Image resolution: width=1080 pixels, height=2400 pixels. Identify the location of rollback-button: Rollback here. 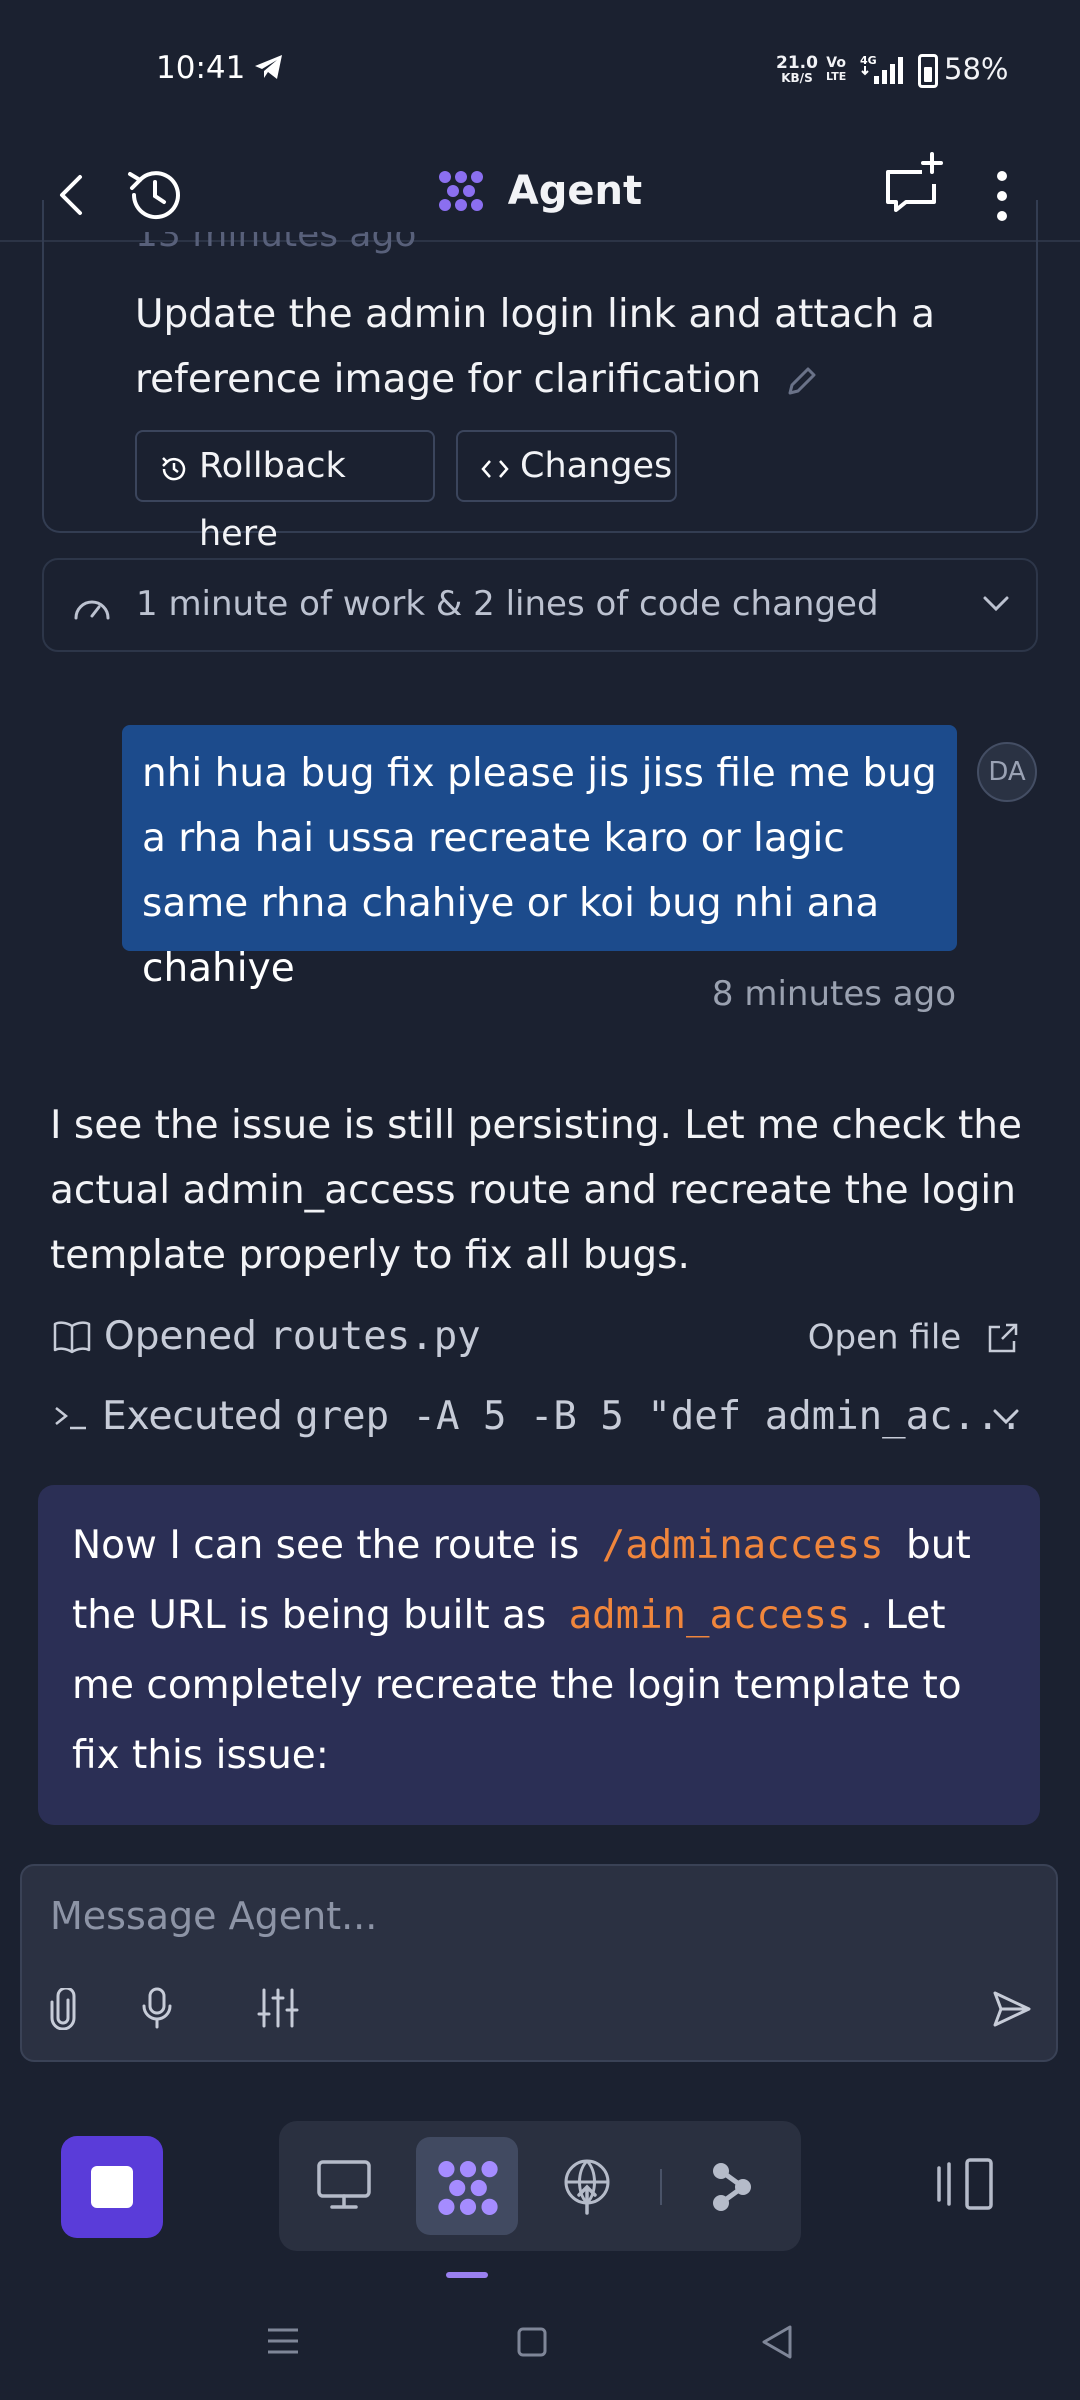
(285, 492).